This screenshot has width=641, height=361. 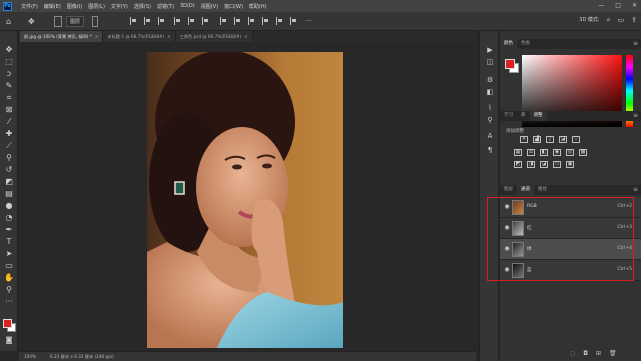 What do you see at coordinates (62, 36) in the screenshot?
I see `tab-document-1: 前.jpg @ 100% (背景 拷贝, 绿/8) * ✕` at bounding box center [62, 36].